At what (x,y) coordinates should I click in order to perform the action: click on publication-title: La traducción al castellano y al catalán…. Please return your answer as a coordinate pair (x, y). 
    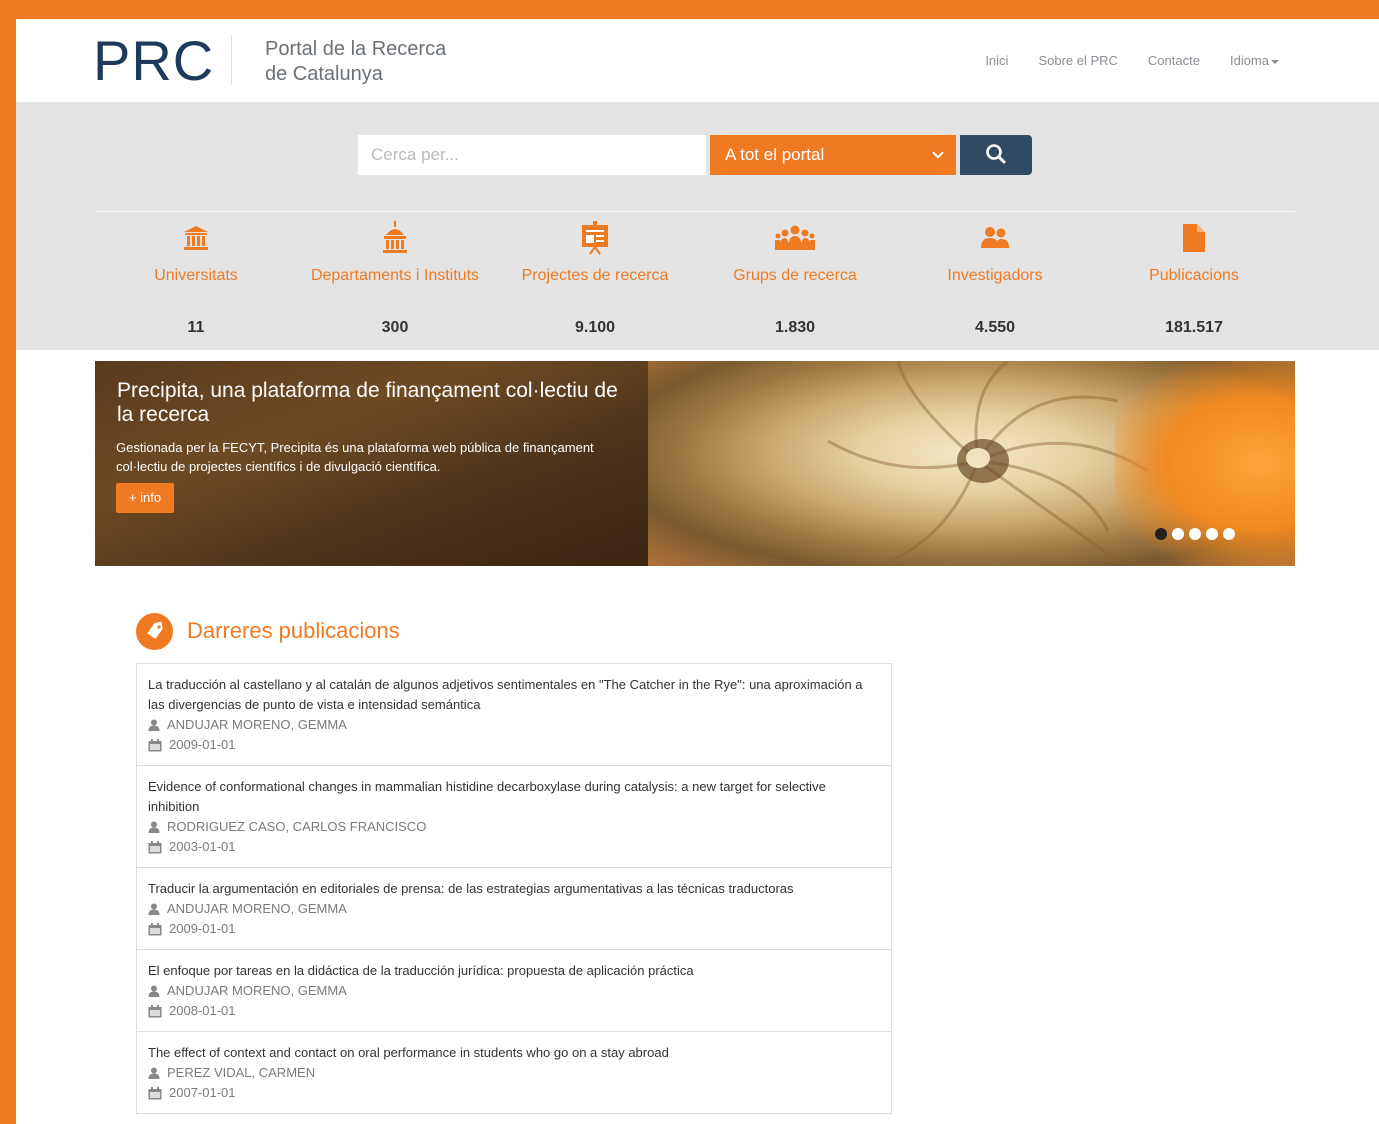
    Looking at the image, I should click on (514, 695).